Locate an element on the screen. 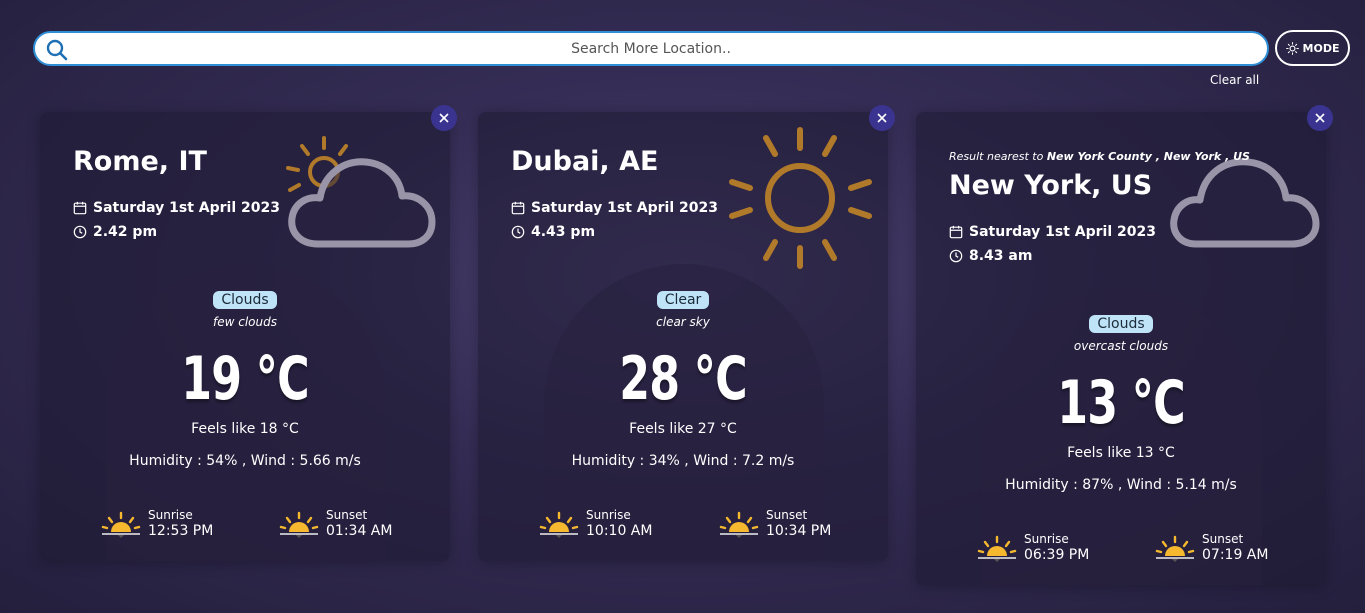 The height and width of the screenshot is (613, 1365). clear-all-link: Clear all is located at coordinates (1234, 80).